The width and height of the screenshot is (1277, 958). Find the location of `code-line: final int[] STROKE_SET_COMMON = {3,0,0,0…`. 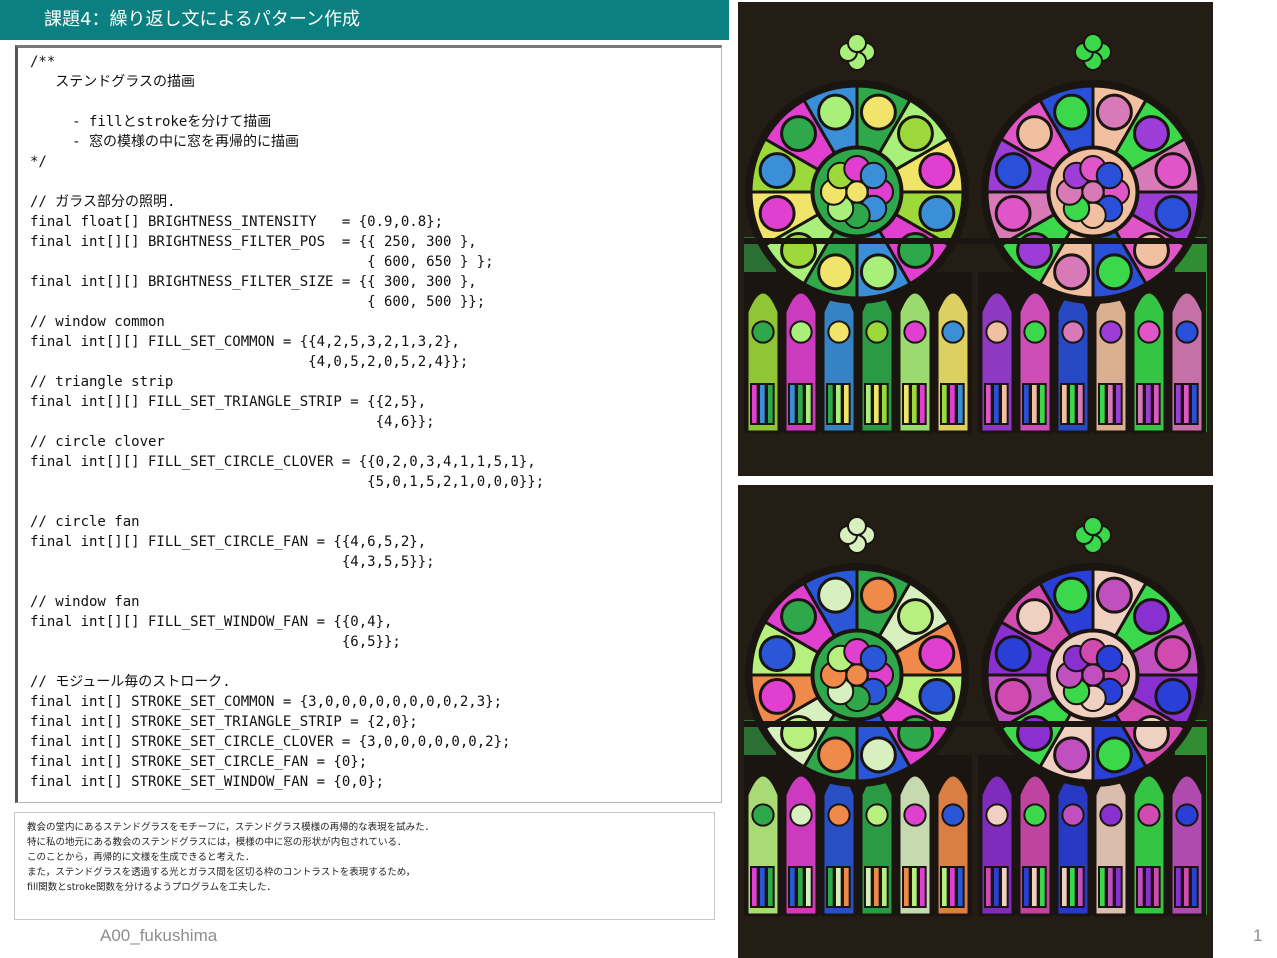

code-line: final int[] STROKE_SET_COMMON = {3,0,0,0… is located at coordinates (266, 702).